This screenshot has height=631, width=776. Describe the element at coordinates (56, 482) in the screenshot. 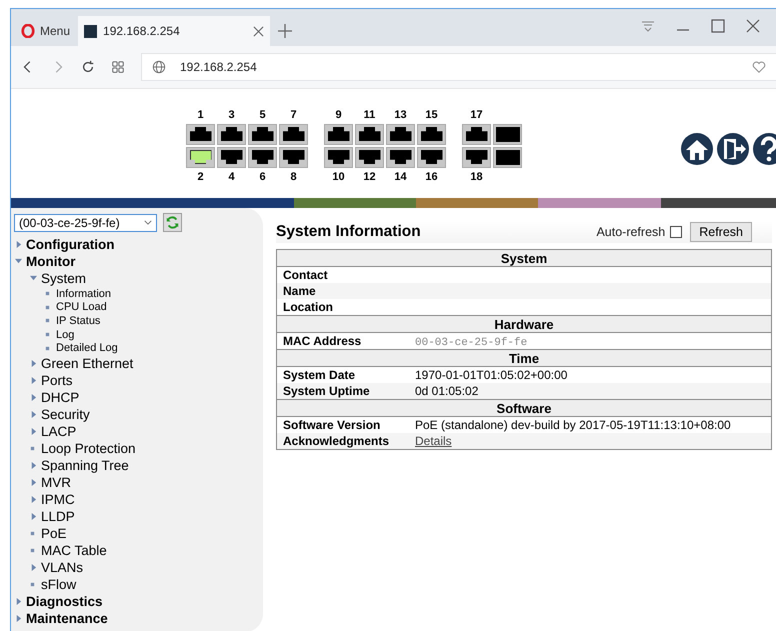

I see `menu-group: MVR` at that location.